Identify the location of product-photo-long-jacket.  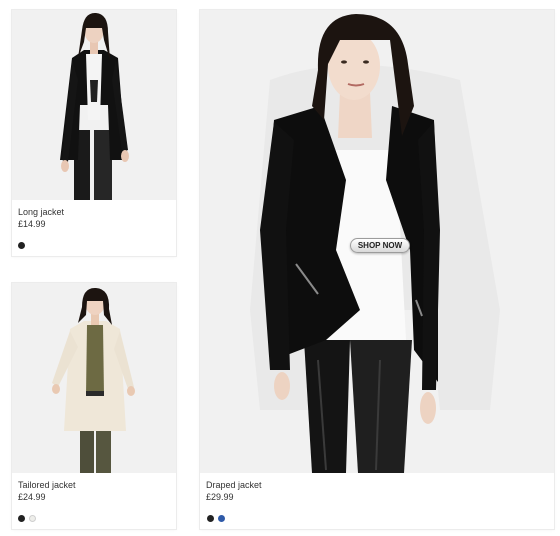
(94, 106).